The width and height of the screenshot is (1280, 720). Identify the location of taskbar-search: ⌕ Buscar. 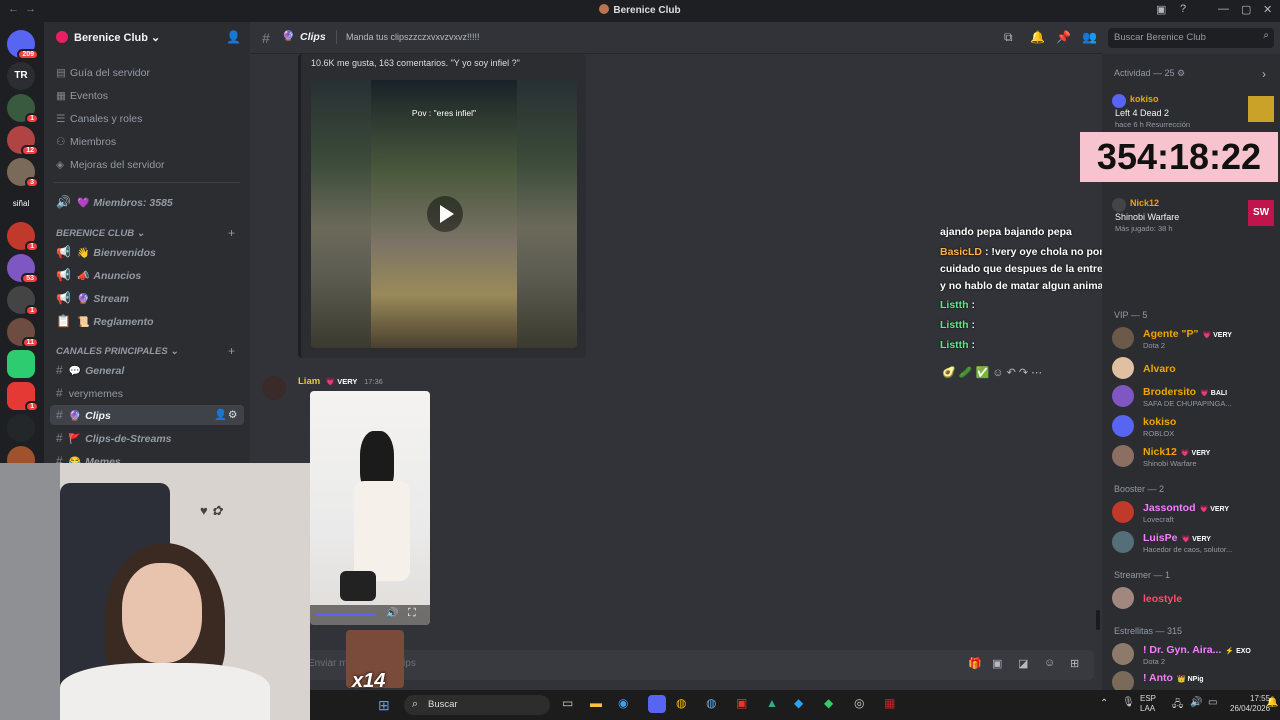
(477, 705).